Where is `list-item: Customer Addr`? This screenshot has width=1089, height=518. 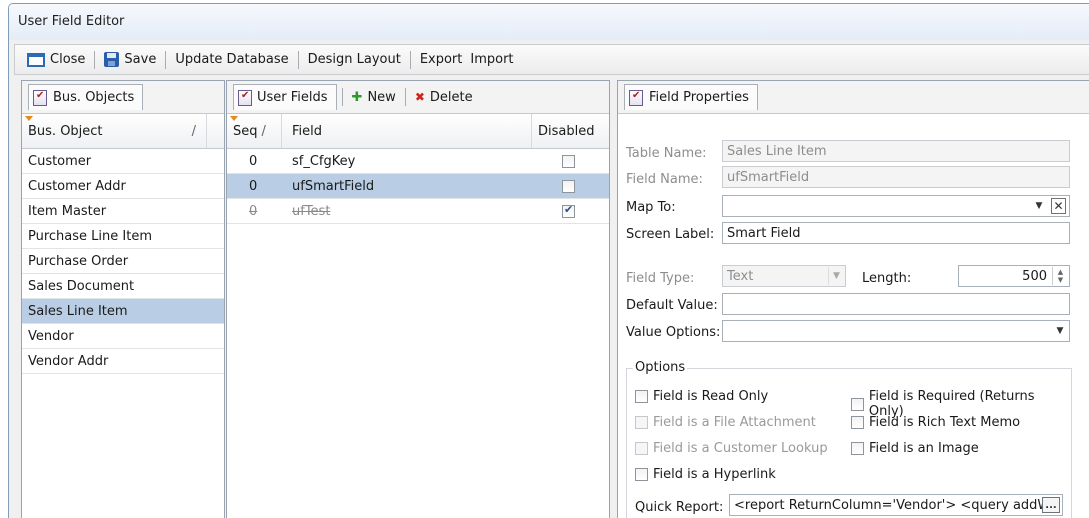
list-item: Customer Addr is located at coordinates (123, 186).